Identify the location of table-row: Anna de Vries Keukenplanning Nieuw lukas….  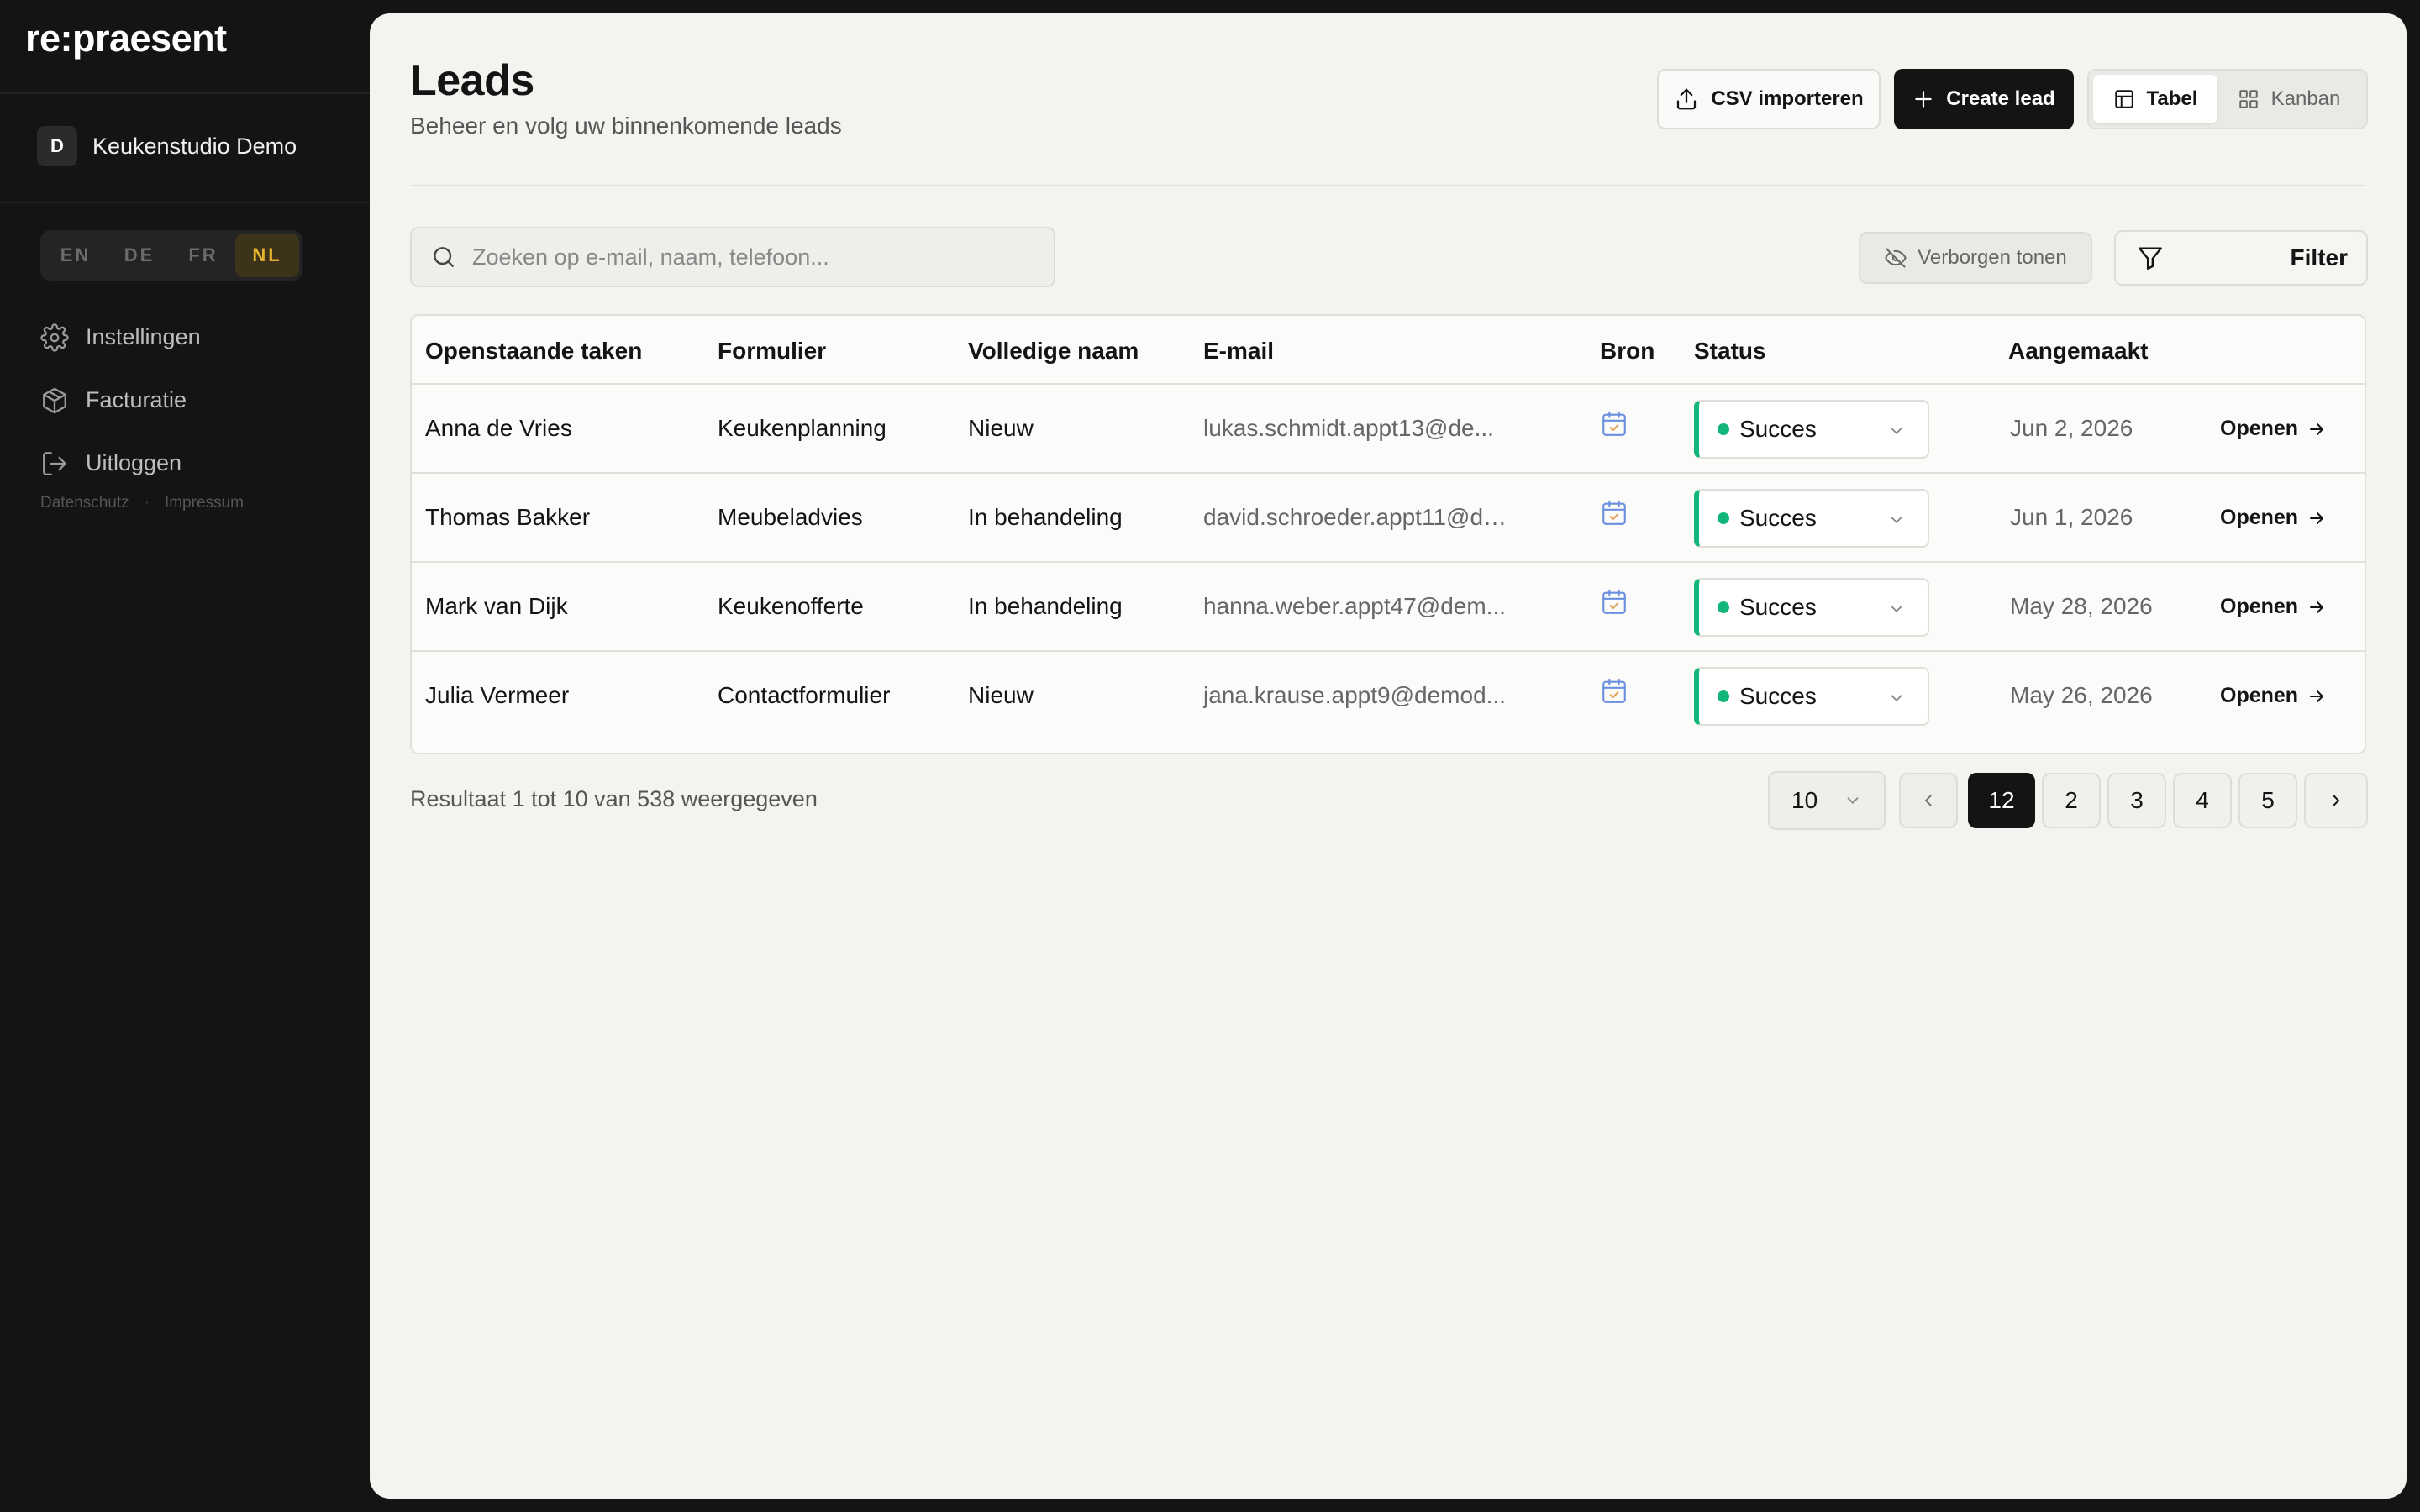
(1388, 429).